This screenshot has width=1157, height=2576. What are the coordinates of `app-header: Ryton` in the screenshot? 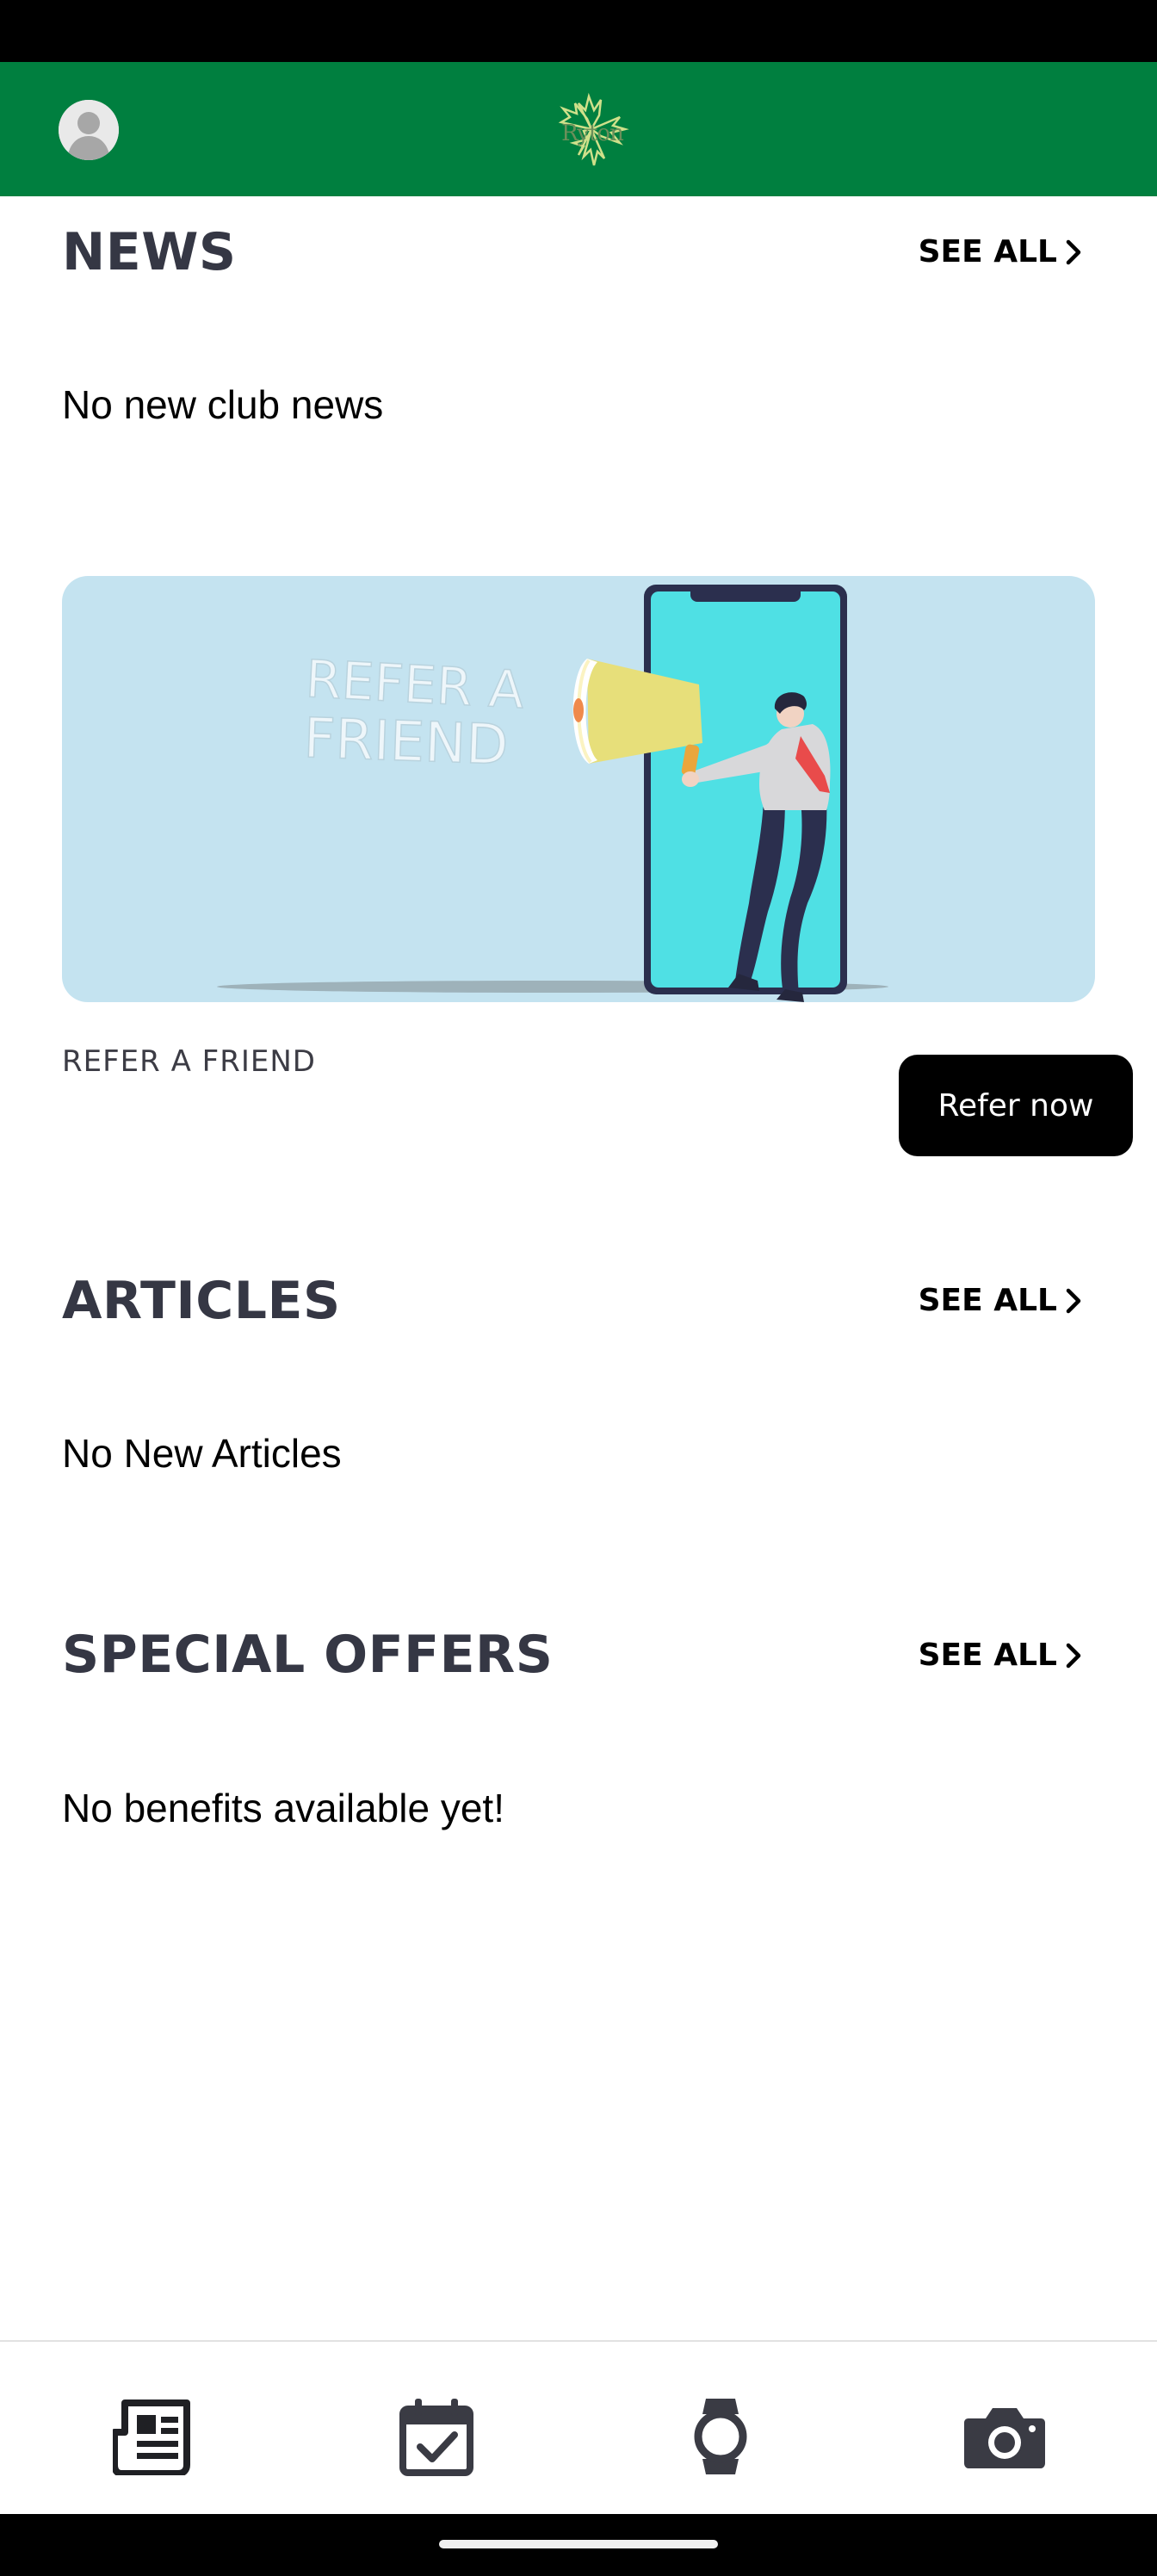 It's located at (579, 129).